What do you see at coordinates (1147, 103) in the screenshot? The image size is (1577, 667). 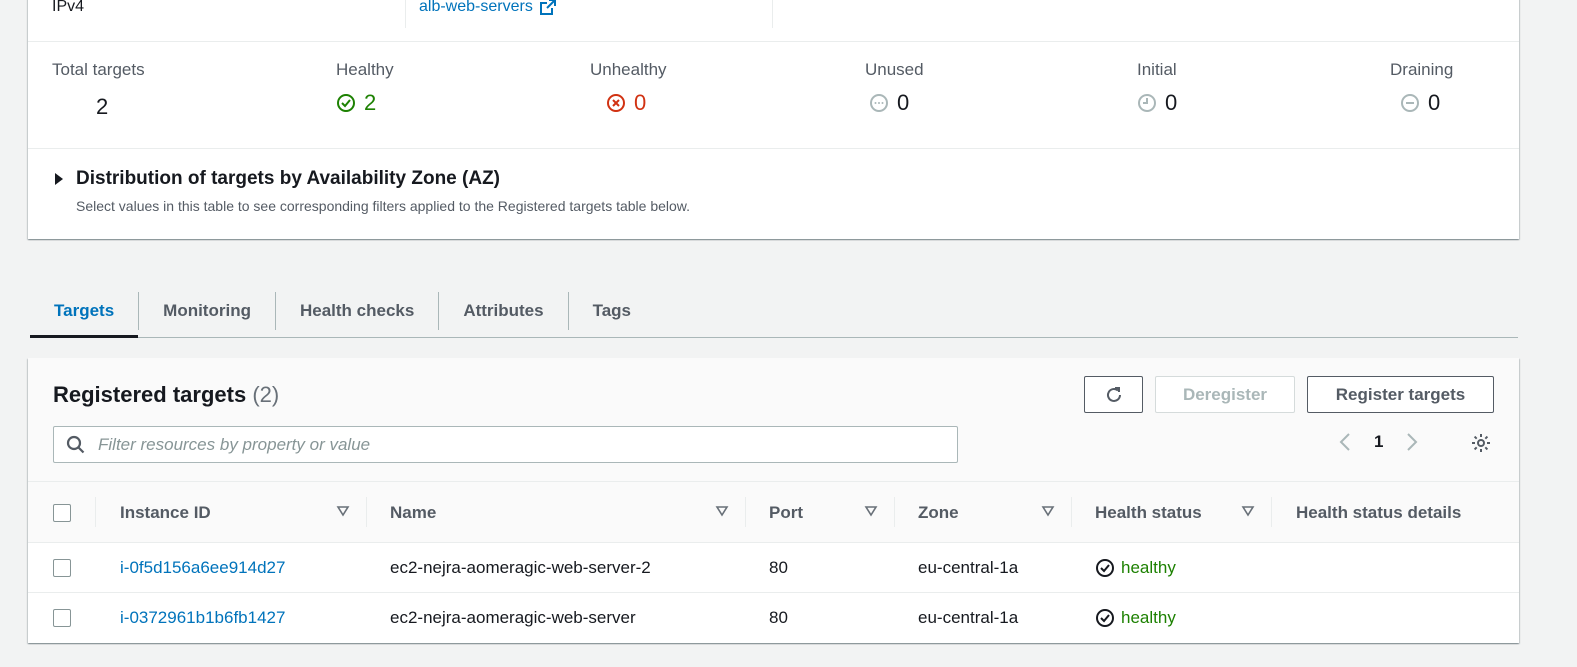 I see `status-pending-icon` at bounding box center [1147, 103].